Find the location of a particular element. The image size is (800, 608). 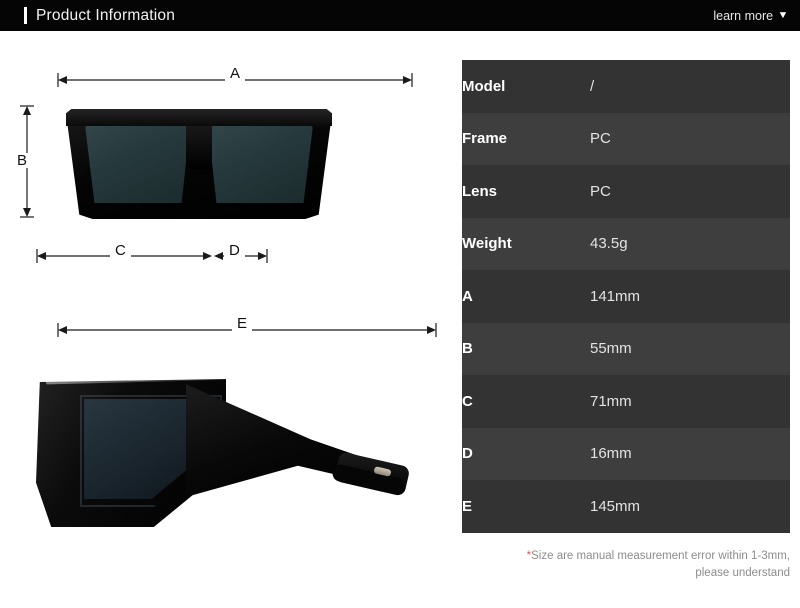

table-row: D 16mm is located at coordinates (626, 453).